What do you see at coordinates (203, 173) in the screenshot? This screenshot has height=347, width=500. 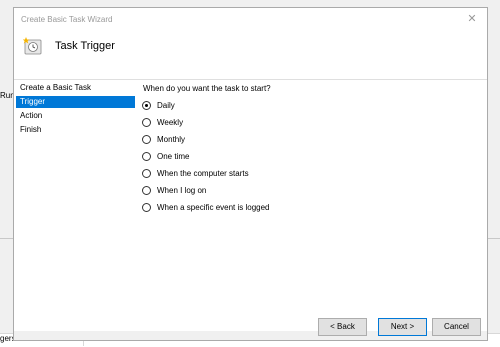 I see `option-label: When the computer starts` at bounding box center [203, 173].